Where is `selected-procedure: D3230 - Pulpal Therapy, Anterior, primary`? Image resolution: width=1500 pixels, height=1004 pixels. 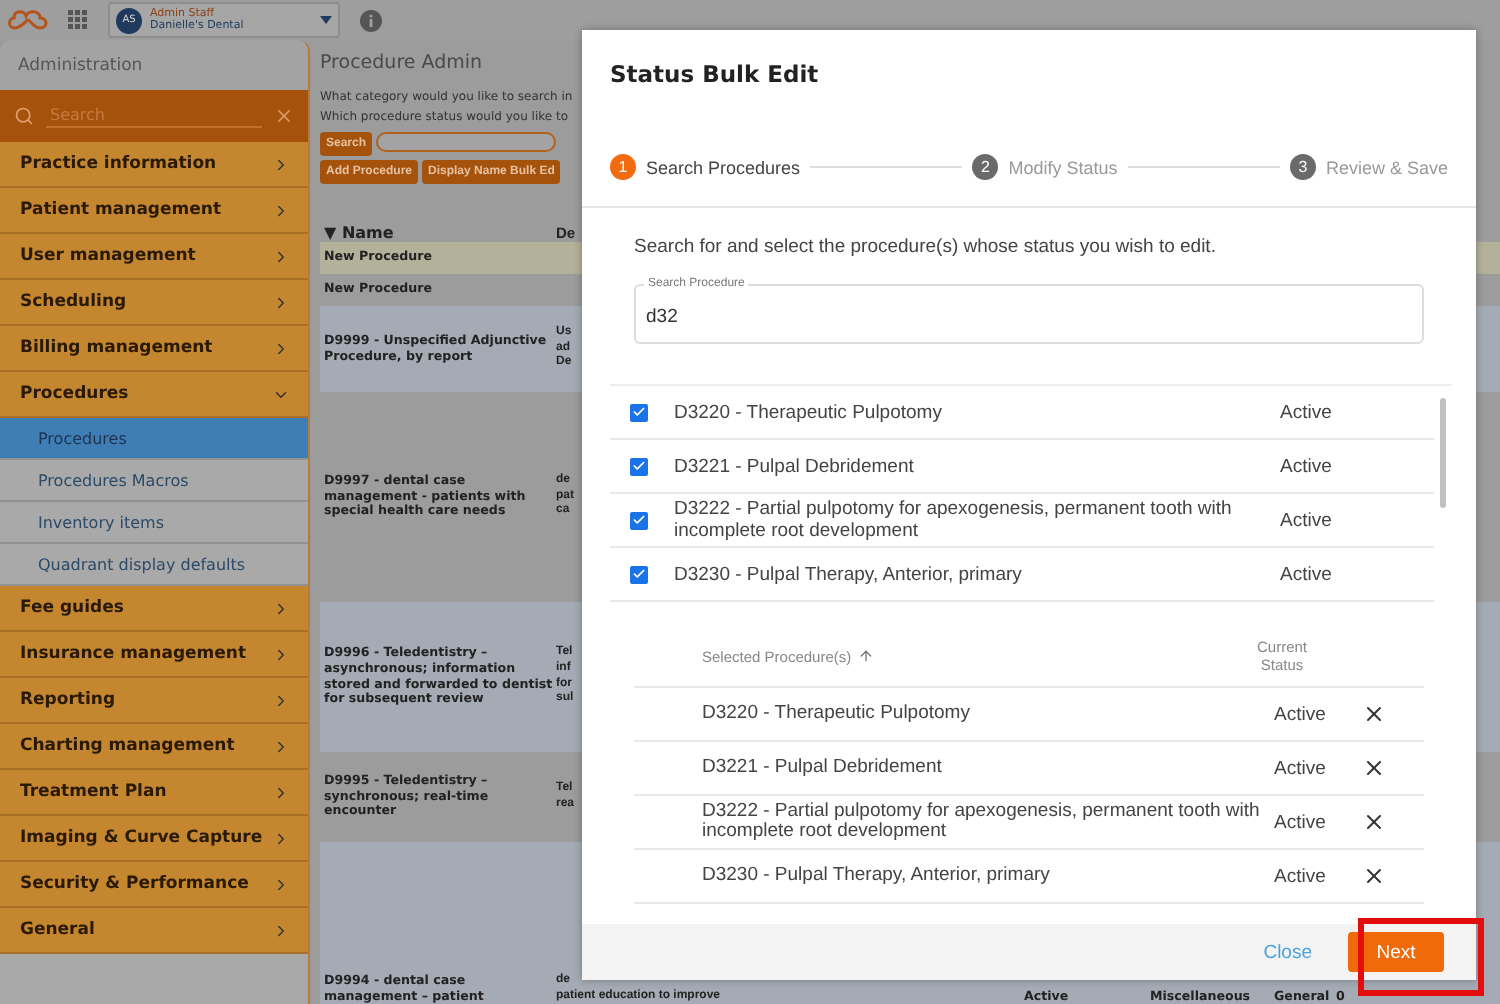 selected-procedure: D3230 - Pulpal Therapy, Anterior, primary is located at coordinates (877, 876).